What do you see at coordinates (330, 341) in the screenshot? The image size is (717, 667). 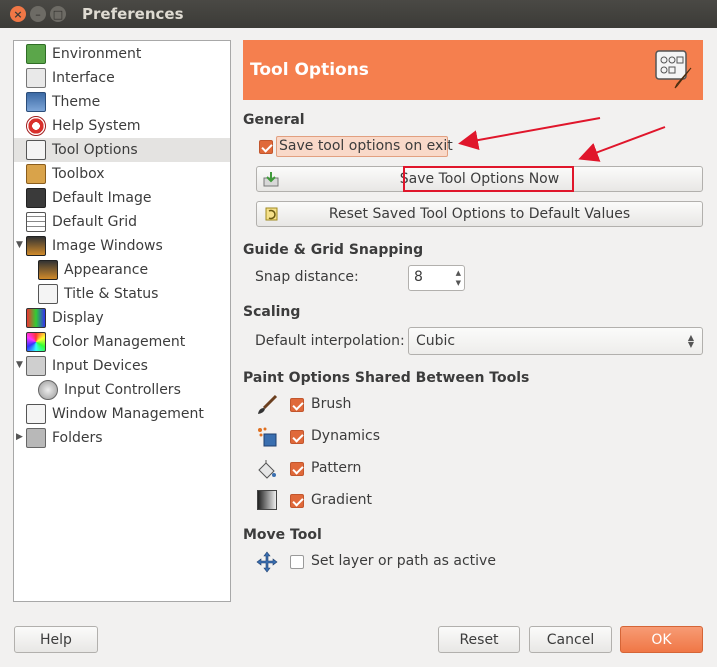 I see `interpolation-label: Default interpolation:` at bounding box center [330, 341].